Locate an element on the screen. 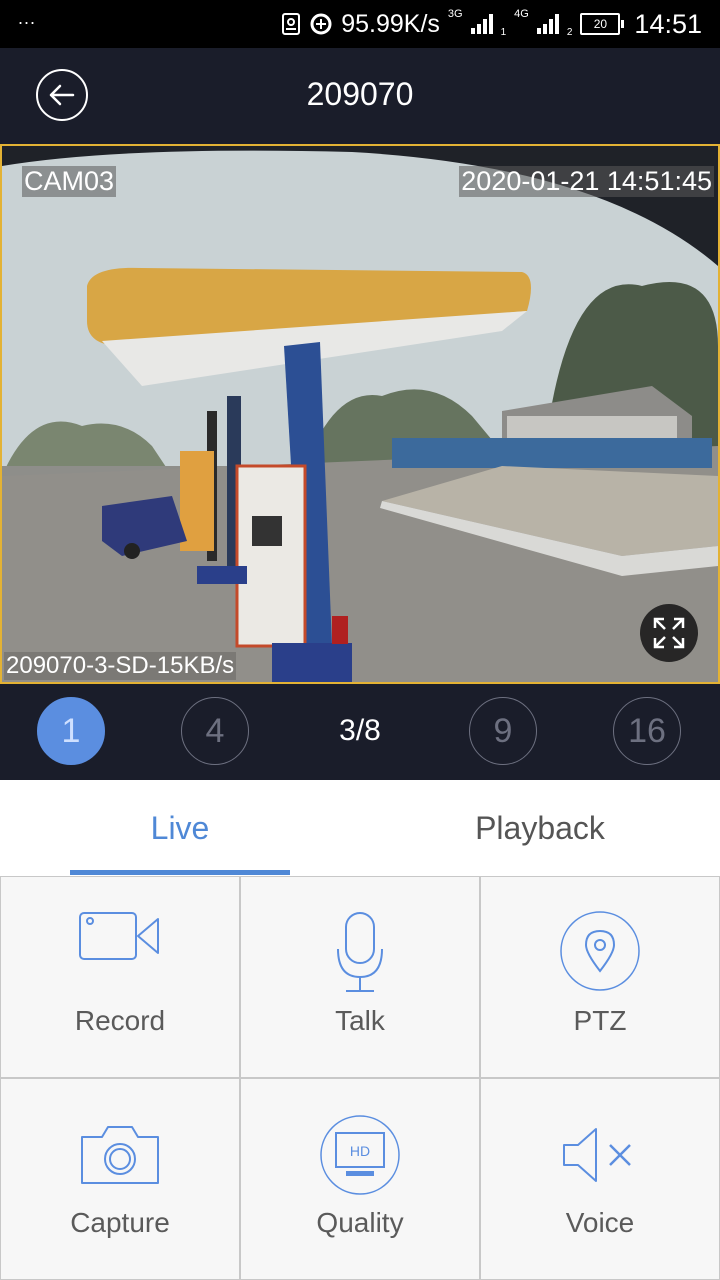 This screenshot has height=1280, width=720. camera-label: CAM03 is located at coordinates (69, 181).